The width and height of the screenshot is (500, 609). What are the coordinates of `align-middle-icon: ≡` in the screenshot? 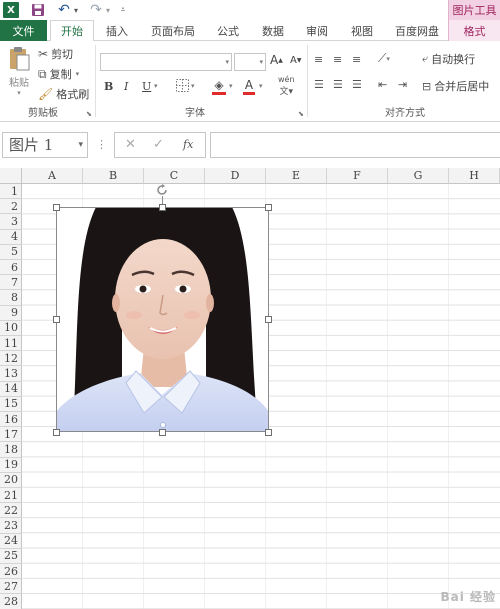 It's located at (337, 59).